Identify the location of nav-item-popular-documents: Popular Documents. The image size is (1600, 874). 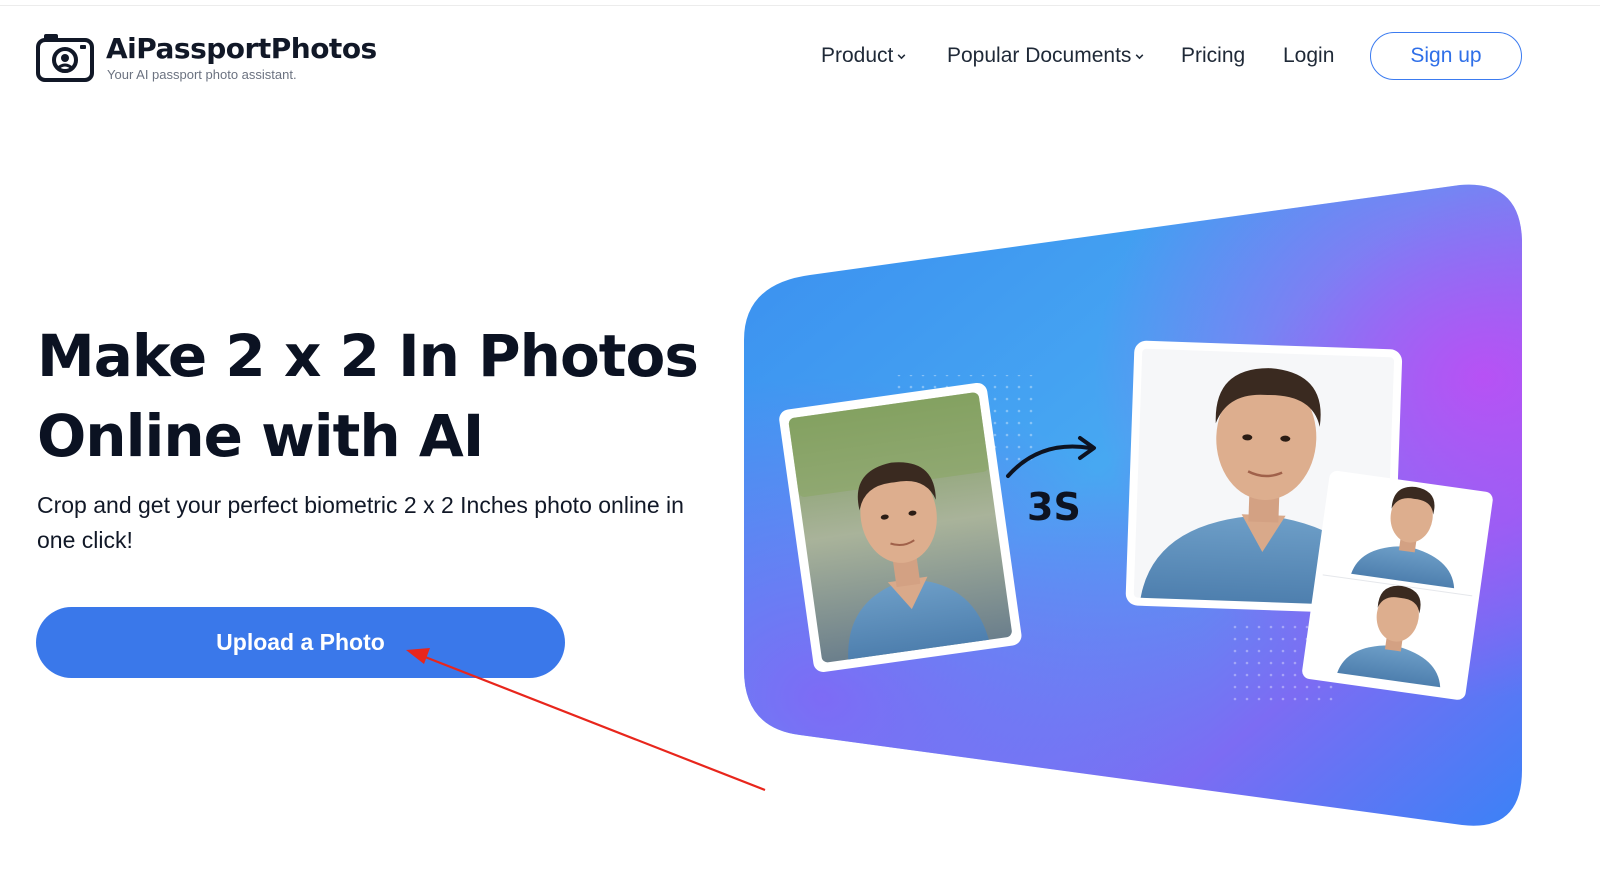
(1046, 56).